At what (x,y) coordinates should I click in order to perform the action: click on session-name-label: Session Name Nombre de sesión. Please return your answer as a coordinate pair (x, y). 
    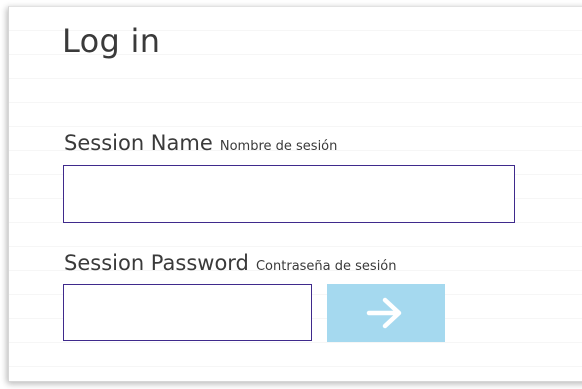
    Looking at the image, I should click on (200, 143).